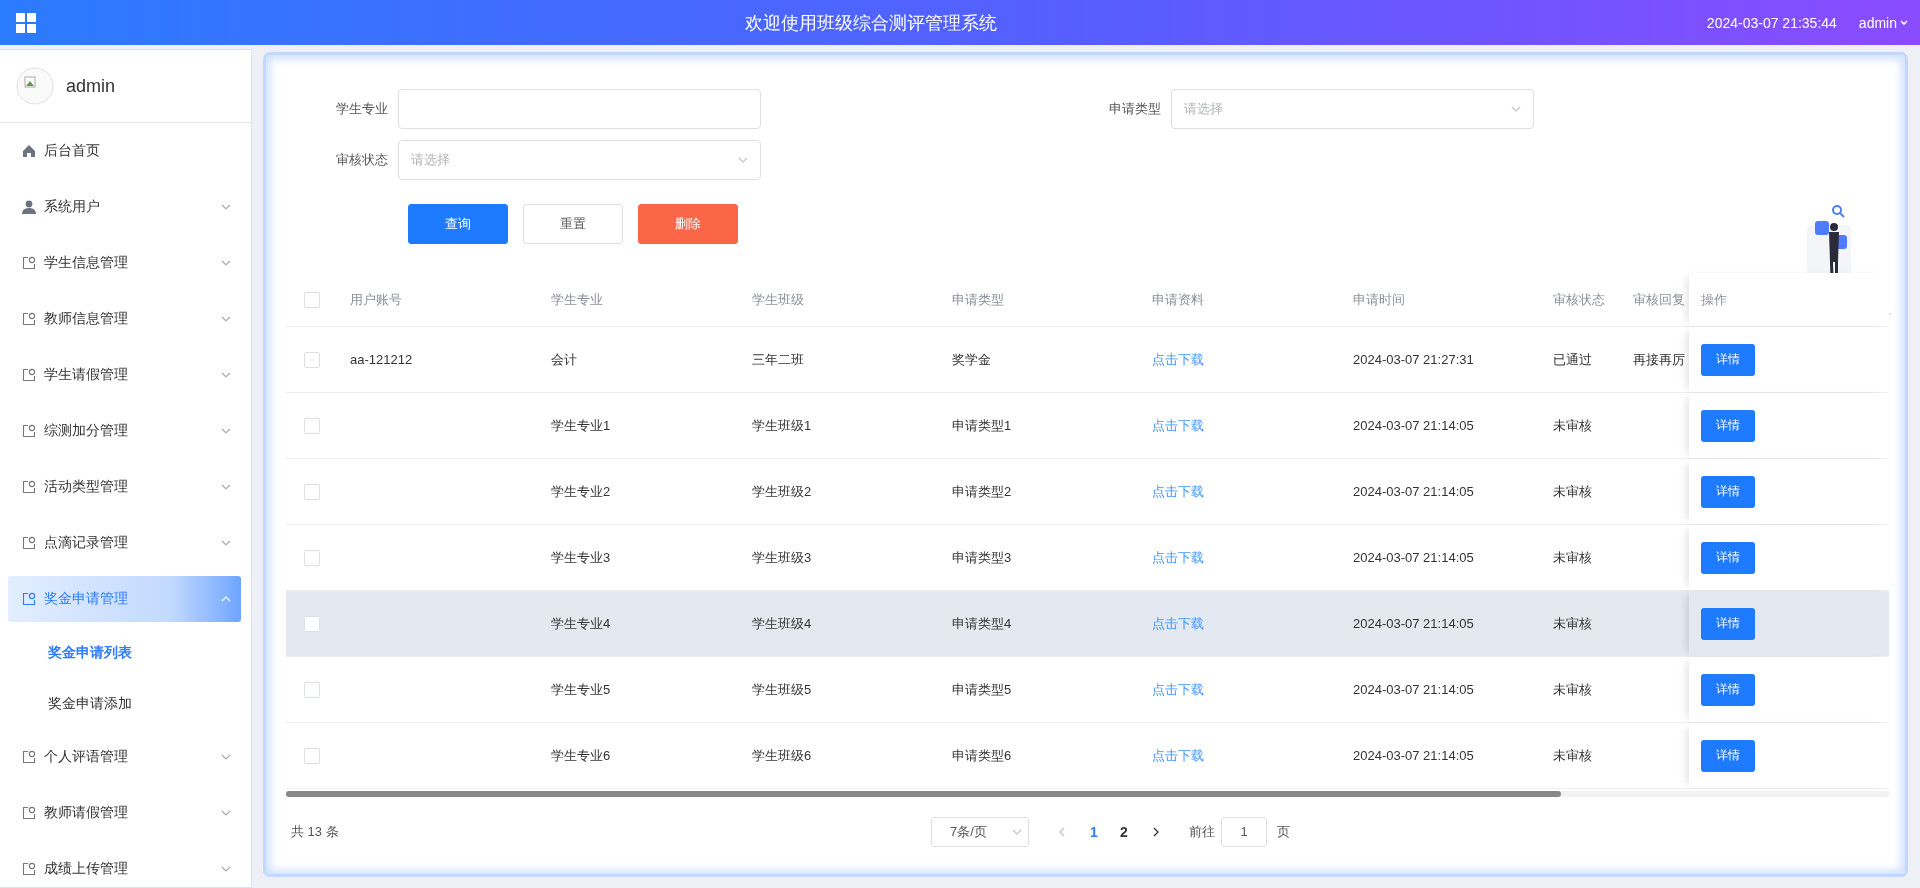 This screenshot has height=888, width=1920. What do you see at coordinates (382, 359) in the screenshot?
I see `table-cell-text: aa-121212` at bounding box center [382, 359].